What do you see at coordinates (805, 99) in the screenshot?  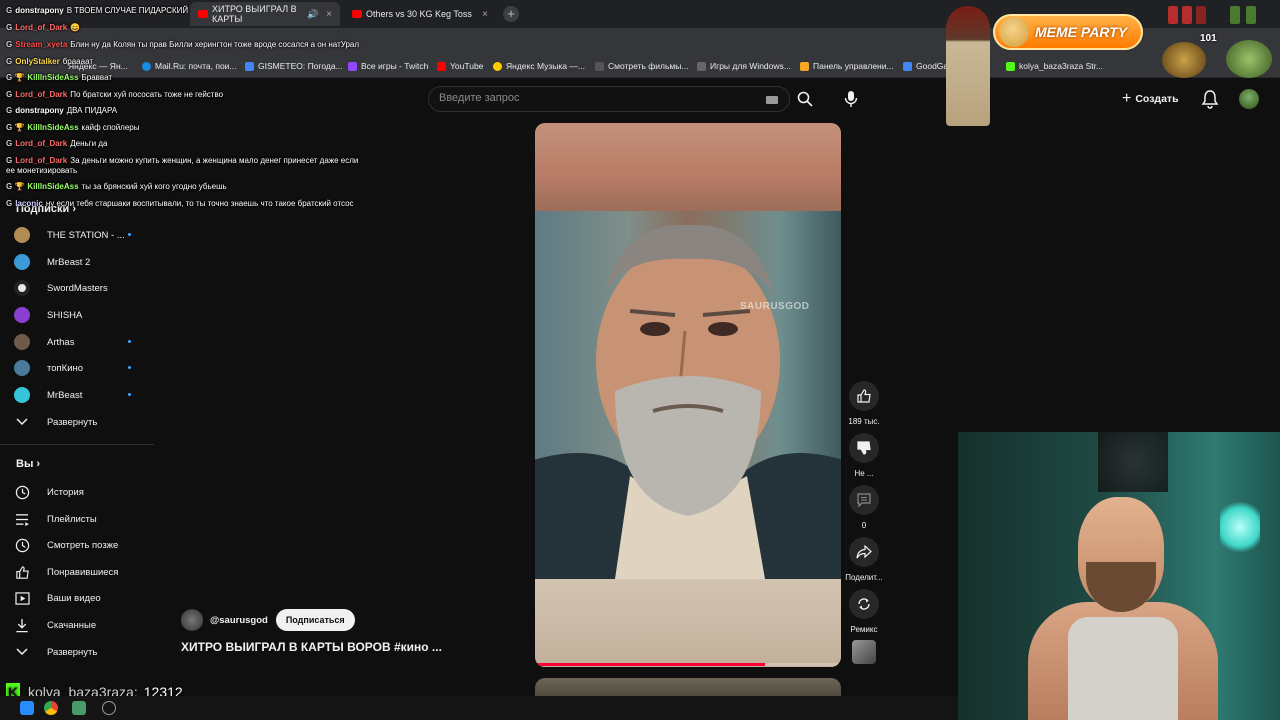 I see `search-button` at bounding box center [805, 99].